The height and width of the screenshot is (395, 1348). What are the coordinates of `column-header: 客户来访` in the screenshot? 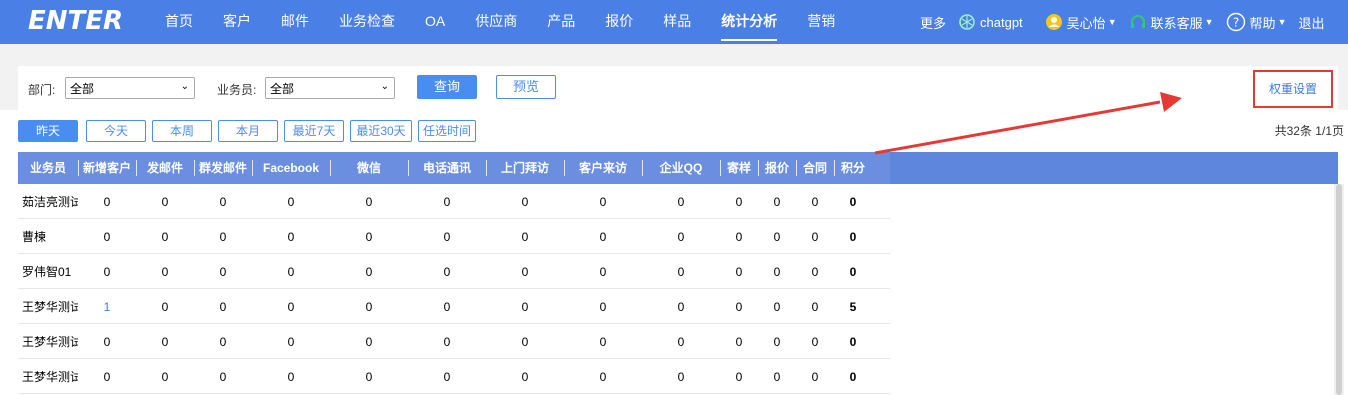 It's located at (603, 168).